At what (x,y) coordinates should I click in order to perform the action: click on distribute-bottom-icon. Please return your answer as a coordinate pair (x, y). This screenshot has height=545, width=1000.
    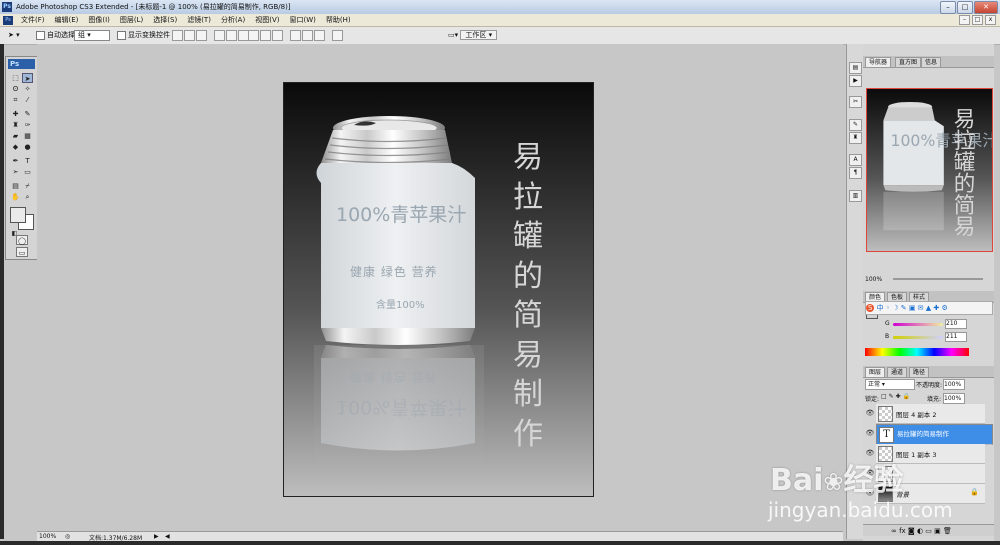
    Looking at the image, I should click on (277, 35).